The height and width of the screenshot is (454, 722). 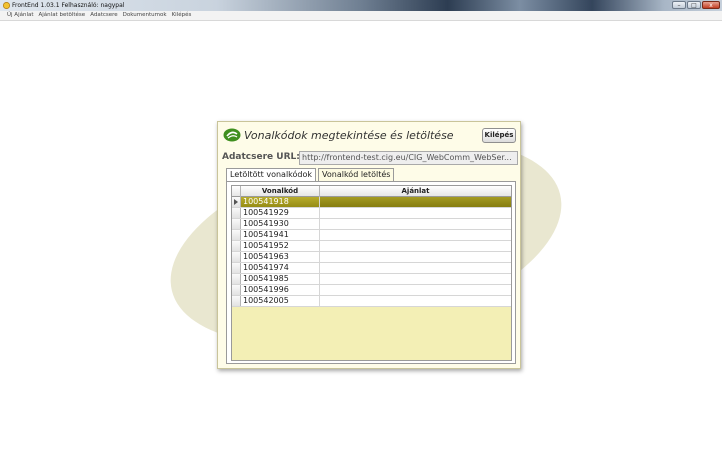 What do you see at coordinates (499, 135) in the screenshot?
I see `exit-button: Kilépés` at bounding box center [499, 135].